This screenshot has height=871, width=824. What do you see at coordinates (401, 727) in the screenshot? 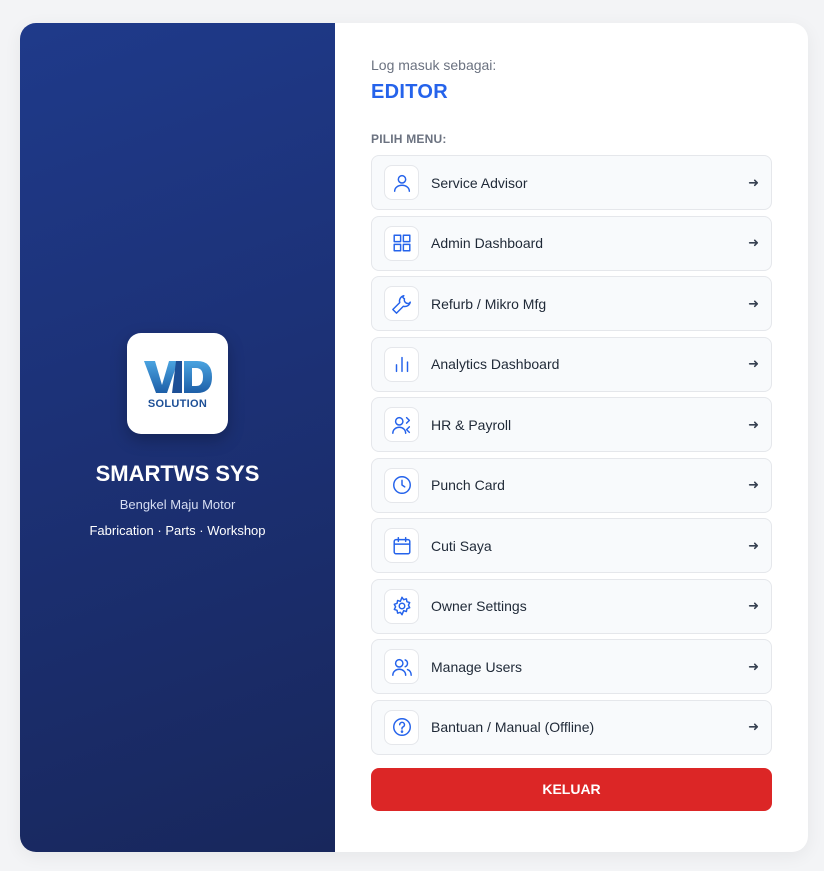
I see `help-circle-icon` at bounding box center [401, 727].